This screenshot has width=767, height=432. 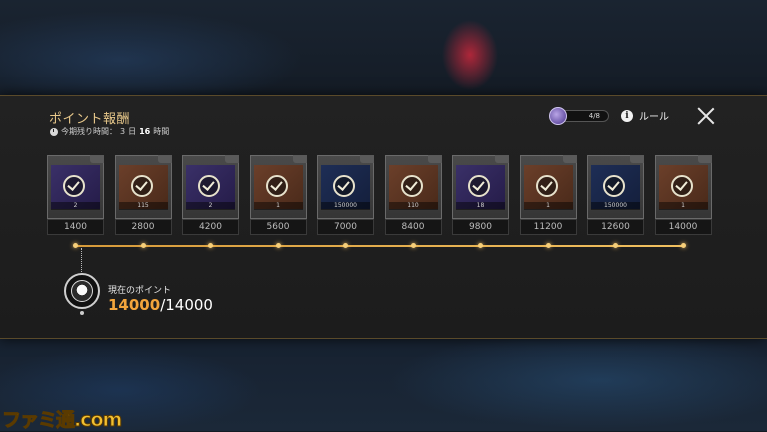 I want to click on reward-card: 1 14000, so click(x=683, y=196).